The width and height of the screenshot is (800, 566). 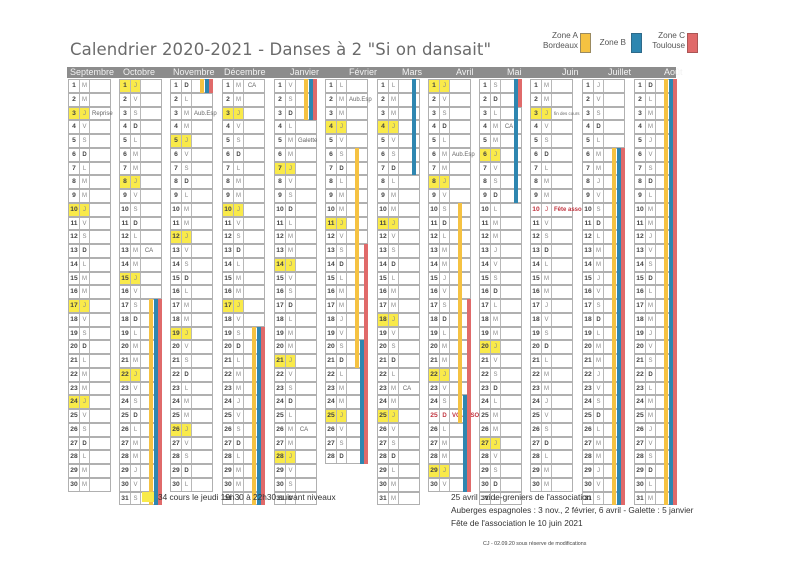 What do you see at coordinates (191, 388) in the screenshot?
I see `day-cell: 23 L` at bounding box center [191, 388].